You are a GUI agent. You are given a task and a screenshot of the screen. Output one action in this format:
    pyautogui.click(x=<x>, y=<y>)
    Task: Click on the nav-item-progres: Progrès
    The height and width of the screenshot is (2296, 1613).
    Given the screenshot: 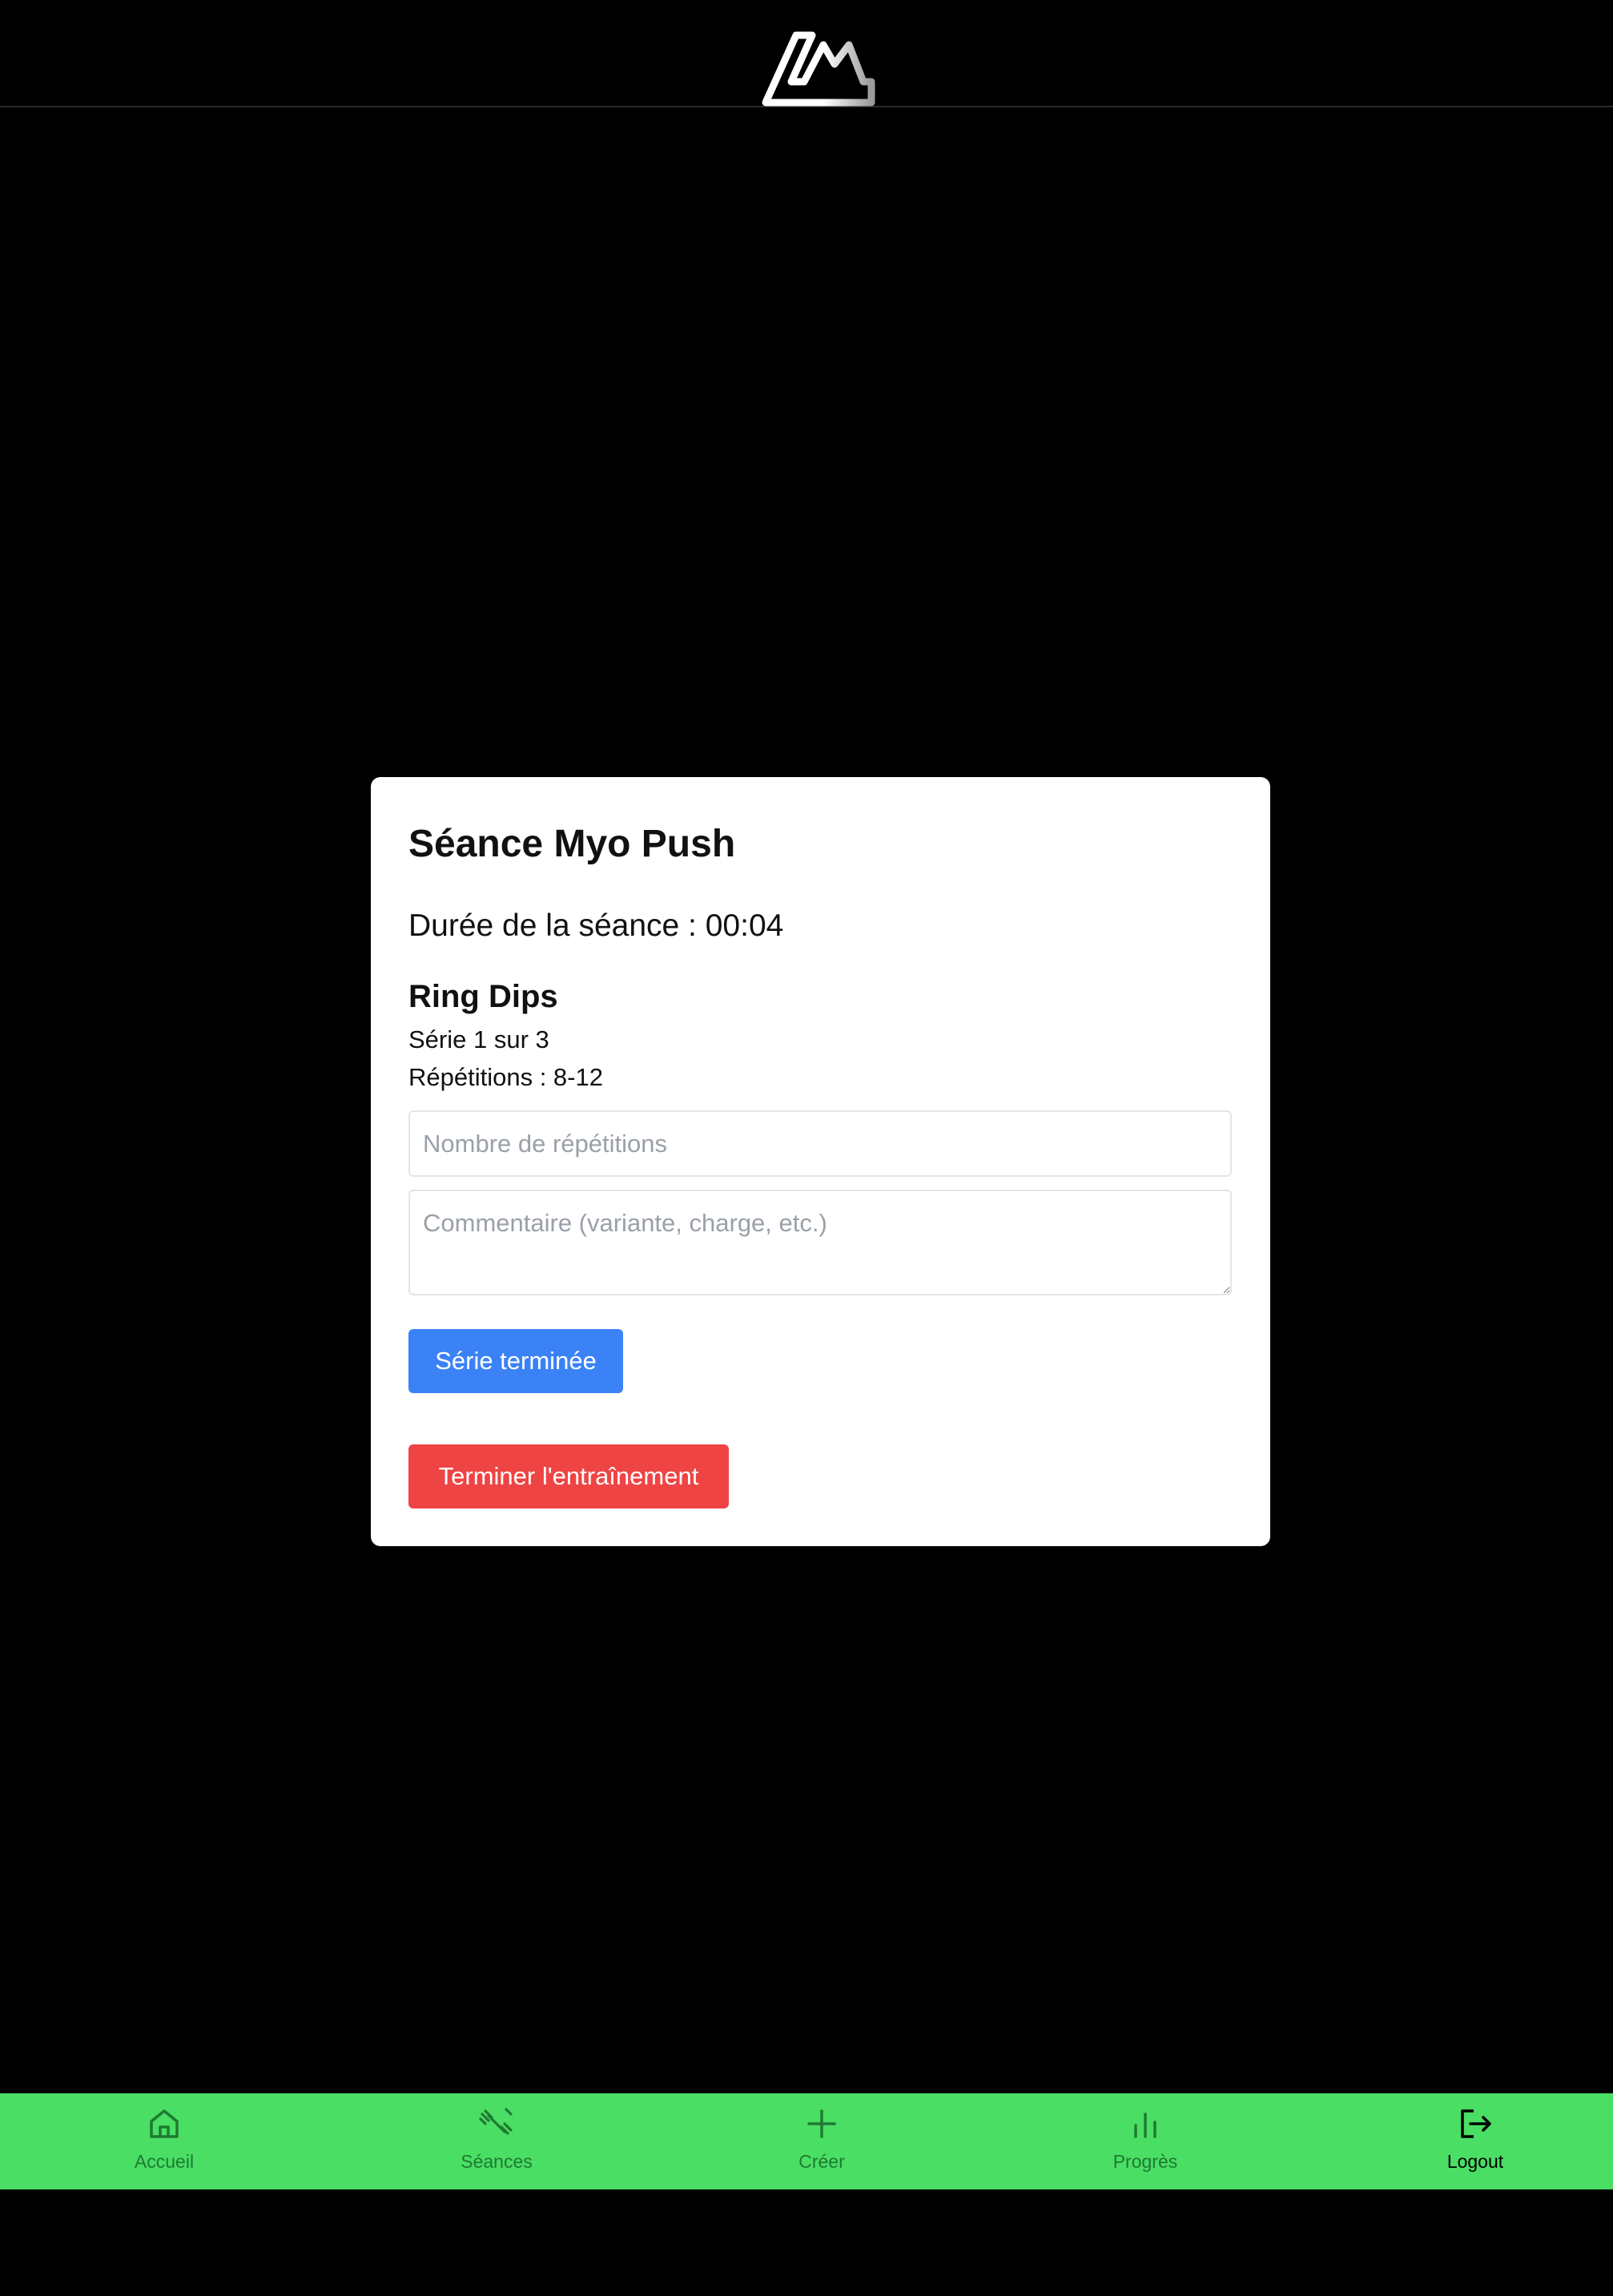 What is the action you would take?
    pyautogui.click(x=1145, y=2141)
    